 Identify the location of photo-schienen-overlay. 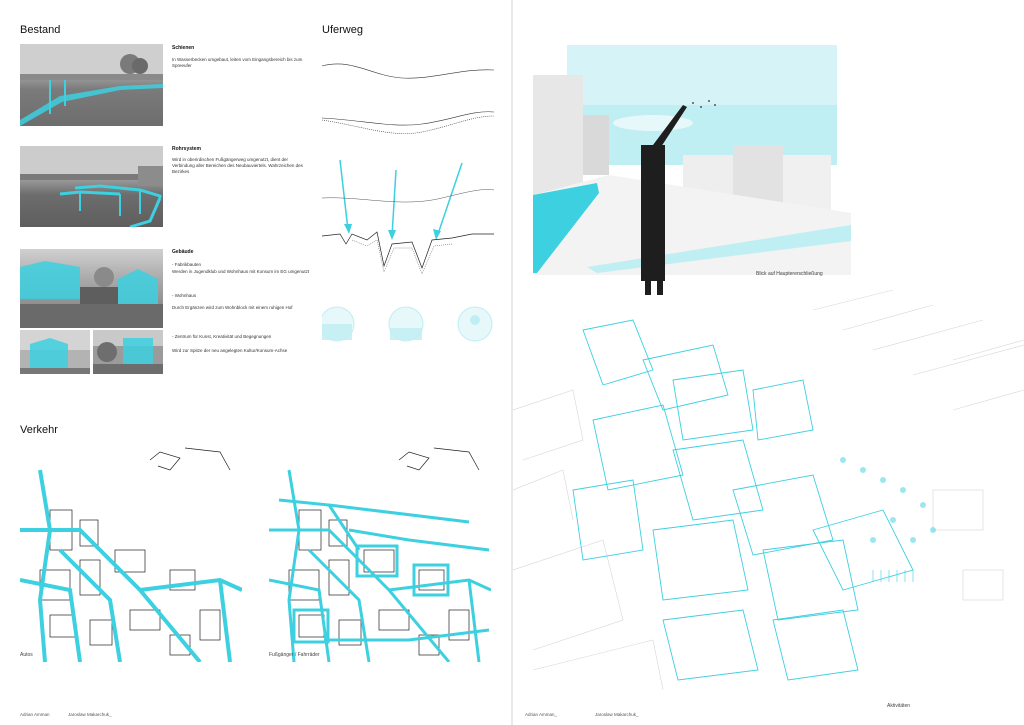
(91, 85).